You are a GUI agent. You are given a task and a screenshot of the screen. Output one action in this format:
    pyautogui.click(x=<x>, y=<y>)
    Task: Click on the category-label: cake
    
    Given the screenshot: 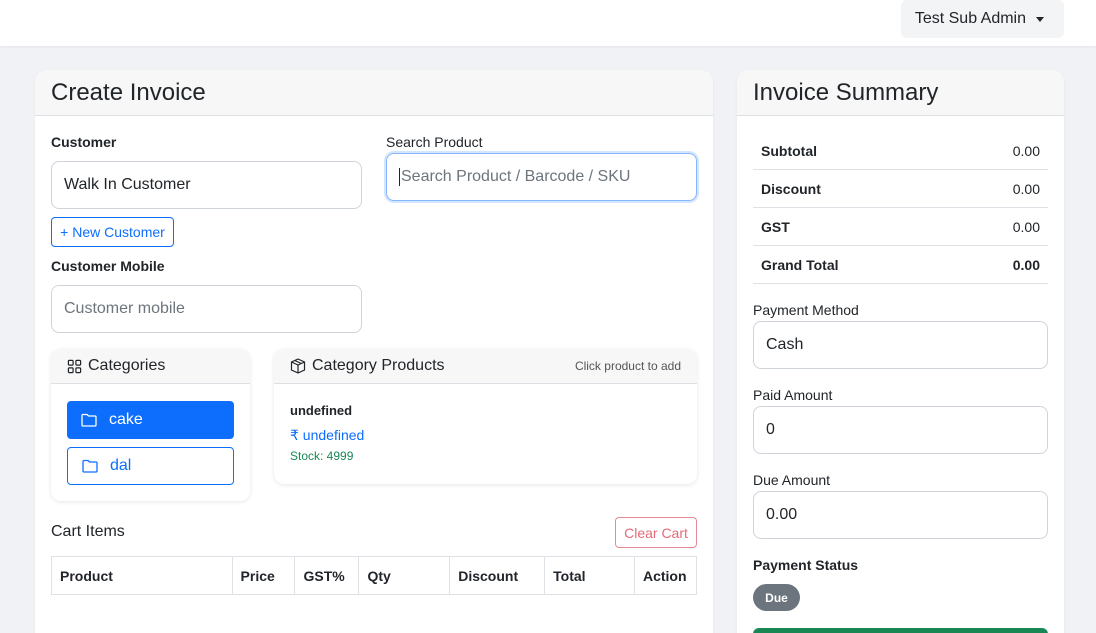 What is the action you would take?
    pyautogui.click(x=126, y=419)
    